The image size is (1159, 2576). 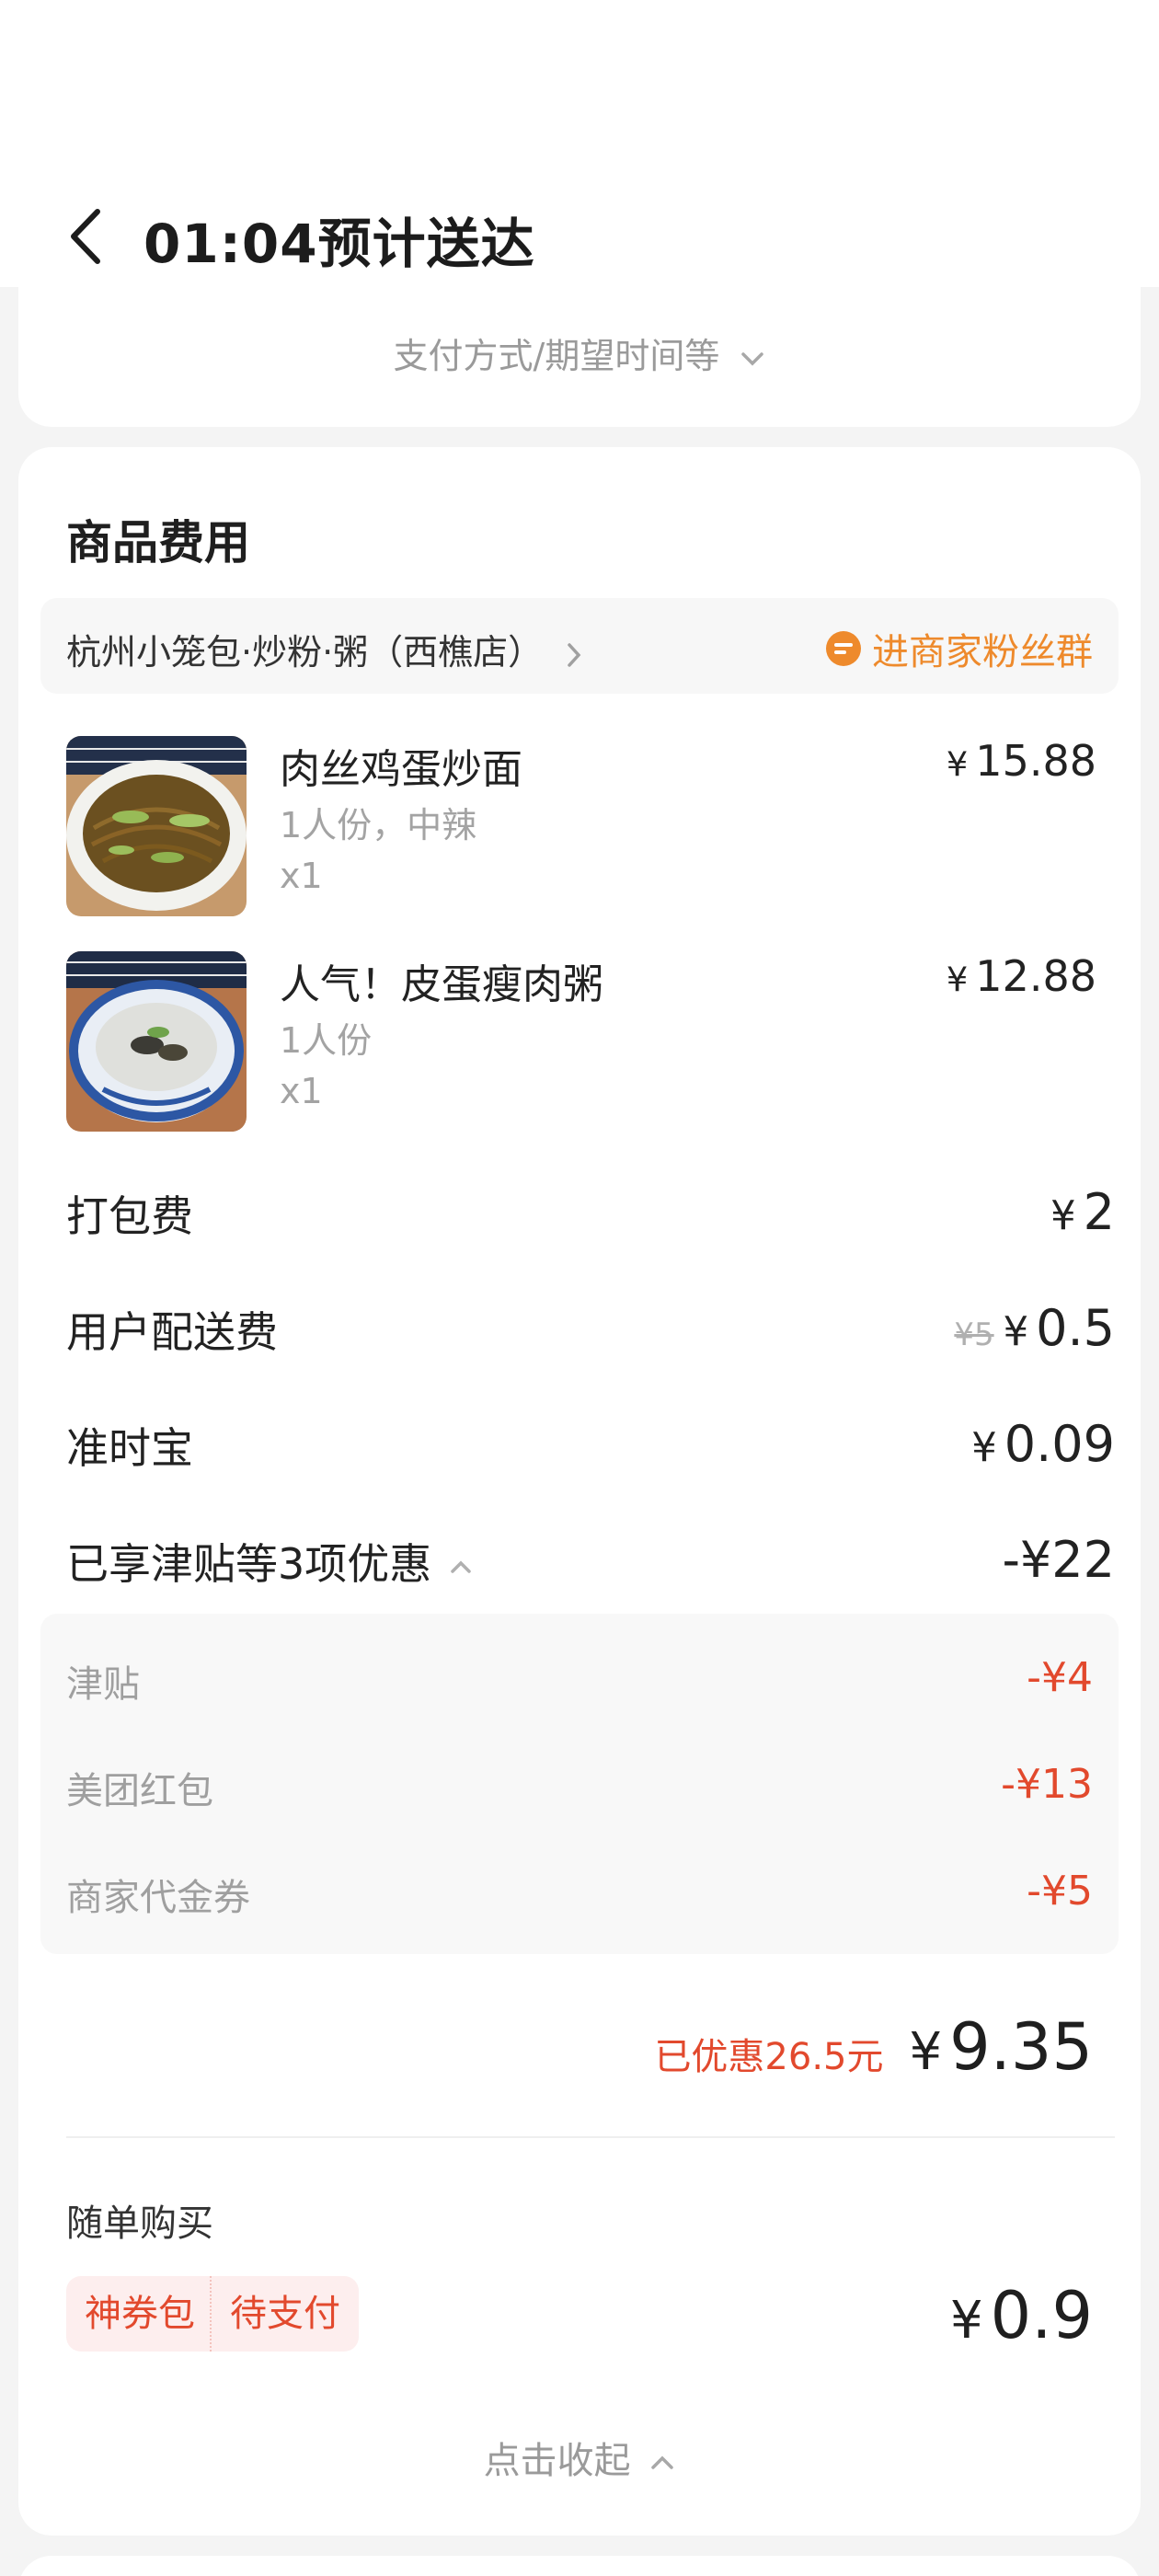 I want to click on discount-row: 美团红包 -¥13, so click(x=579, y=1788).